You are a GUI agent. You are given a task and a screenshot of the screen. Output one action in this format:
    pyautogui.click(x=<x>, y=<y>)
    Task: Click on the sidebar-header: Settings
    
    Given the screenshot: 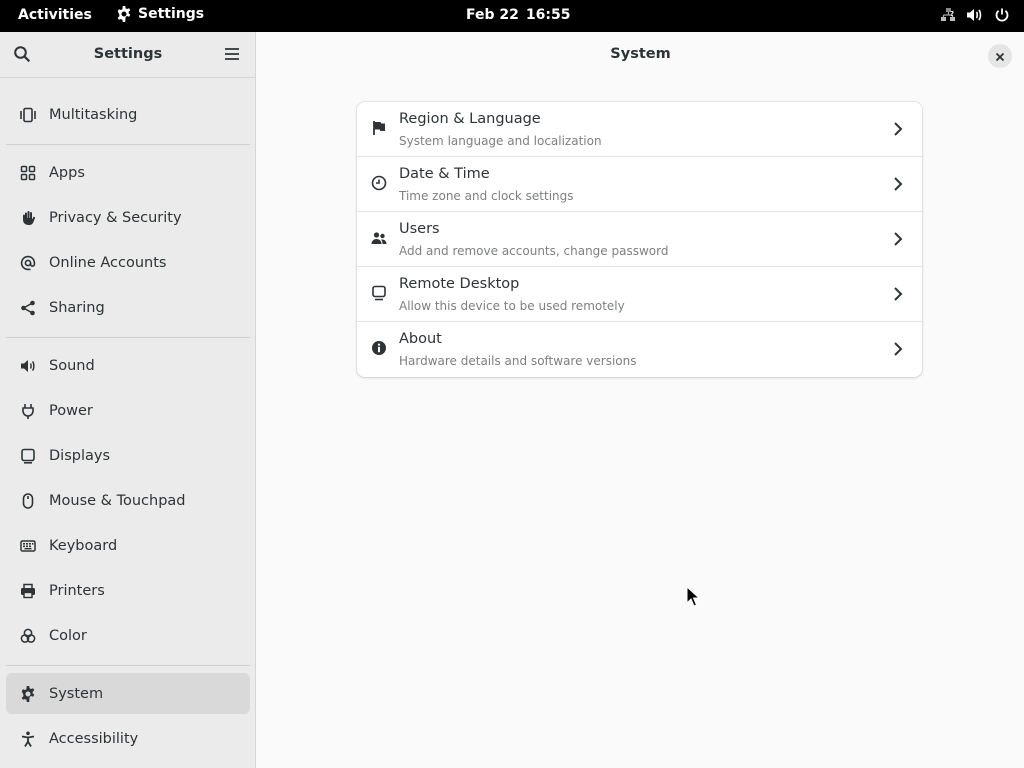 What is the action you would take?
    pyautogui.click(x=127, y=55)
    